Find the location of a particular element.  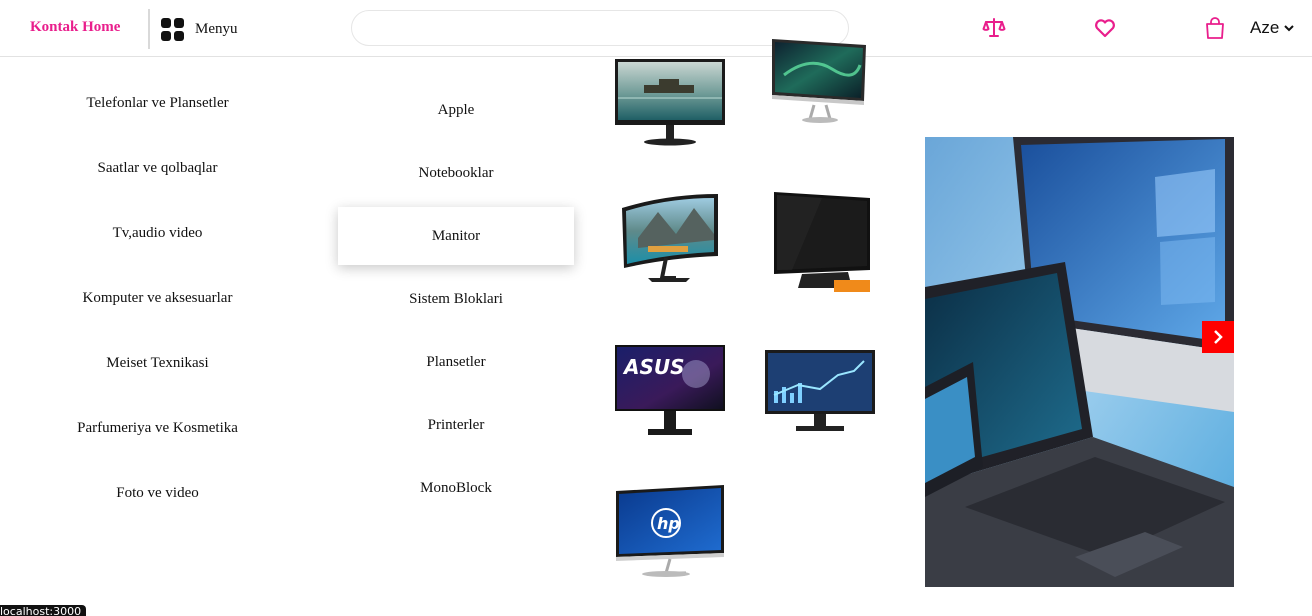

subcategory-item: Plansetler is located at coordinates (456, 362).